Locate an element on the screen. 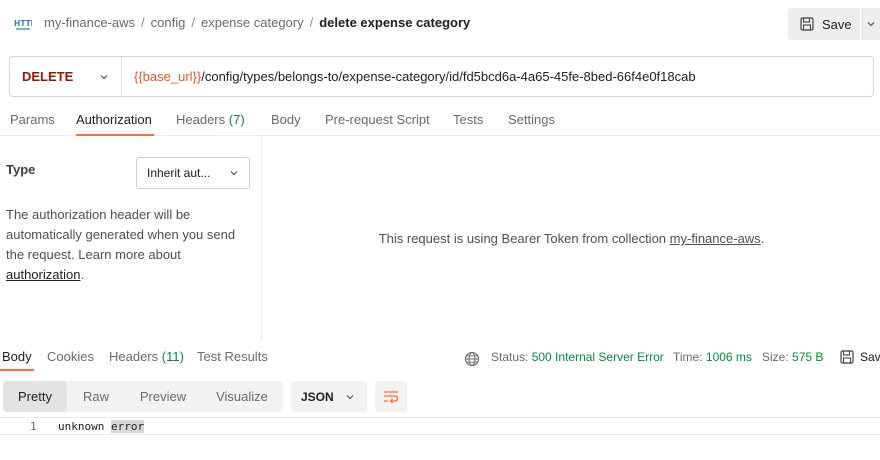 The image size is (880, 460). save-options-button is located at coordinates (870, 24).